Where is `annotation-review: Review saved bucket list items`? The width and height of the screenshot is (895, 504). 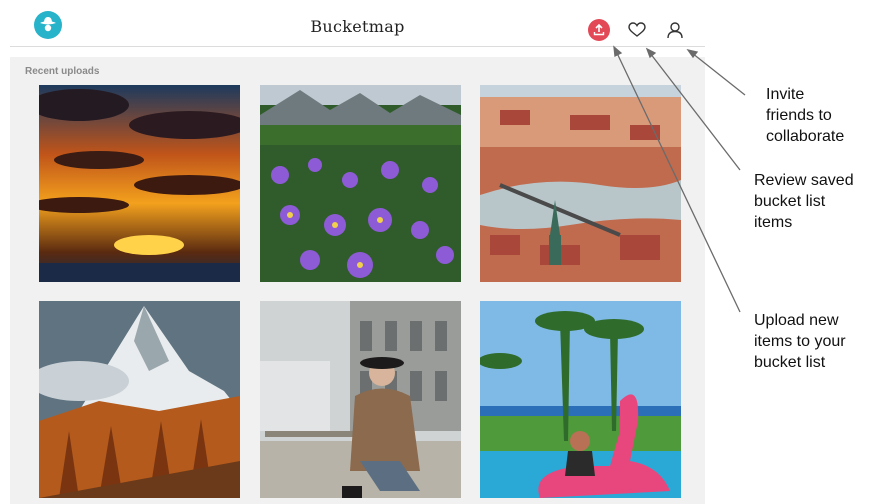
annotation-review: Review saved bucket list items is located at coordinates (804, 201).